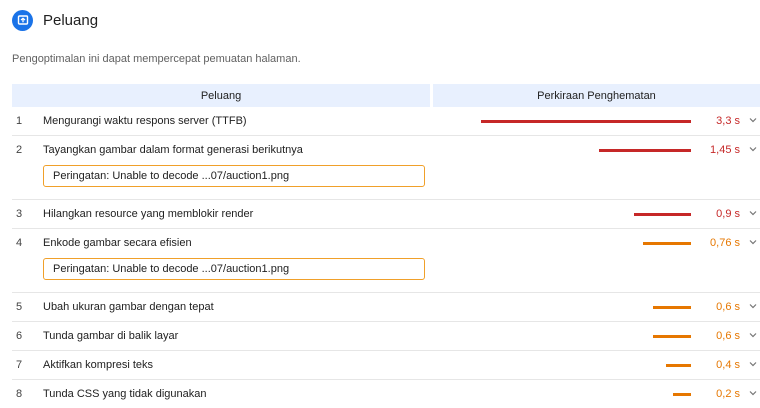 The height and width of the screenshot is (408, 760). What do you see at coordinates (111, 336) in the screenshot?
I see `row-title: Tunda gambar di balik layar` at bounding box center [111, 336].